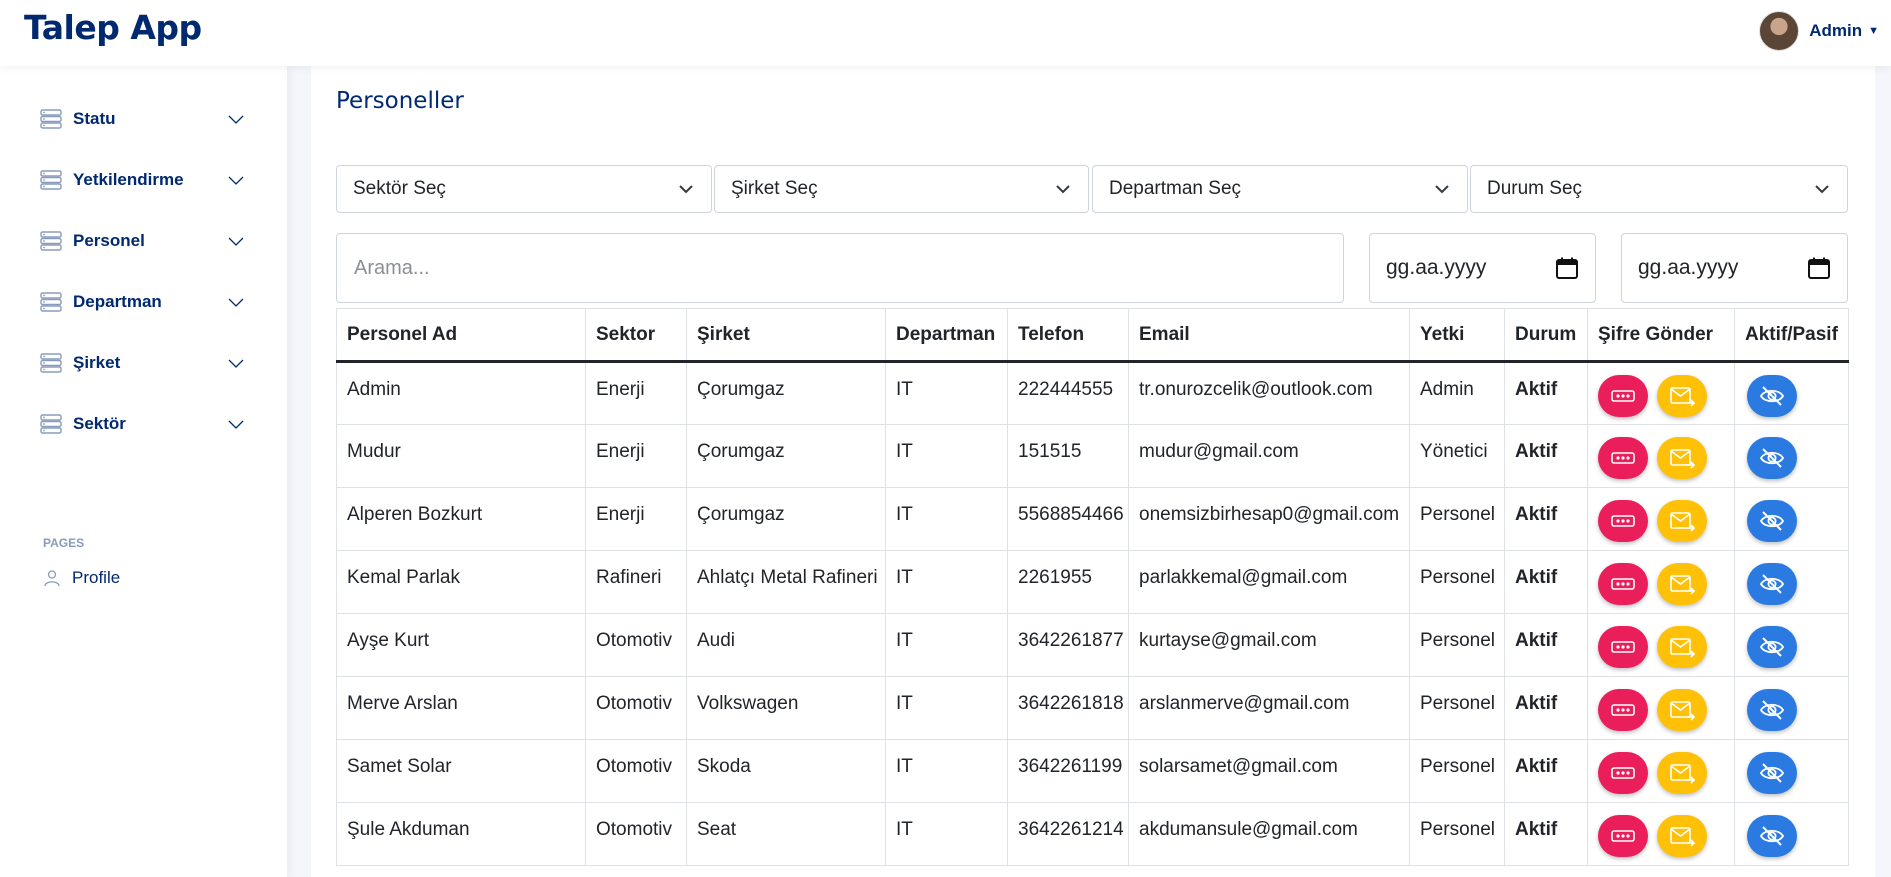 The height and width of the screenshot is (877, 1891). What do you see at coordinates (461, 519) in the screenshot?
I see `cell-name: Alperen Bozkurt` at bounding box center [461, 519].